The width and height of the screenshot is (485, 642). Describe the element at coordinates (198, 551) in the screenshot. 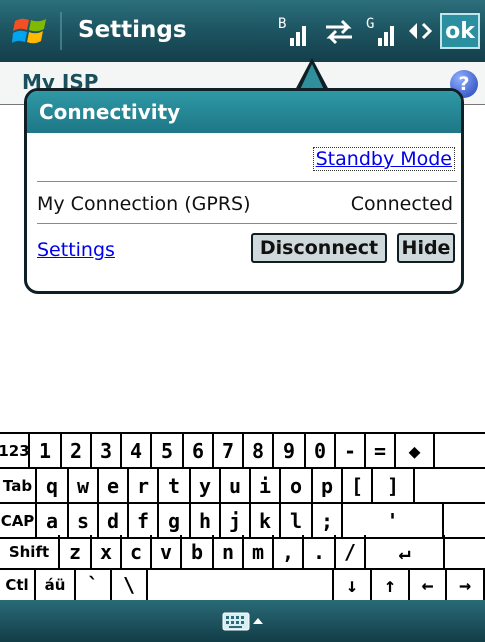

I see `keyboard-key: b` at that location.